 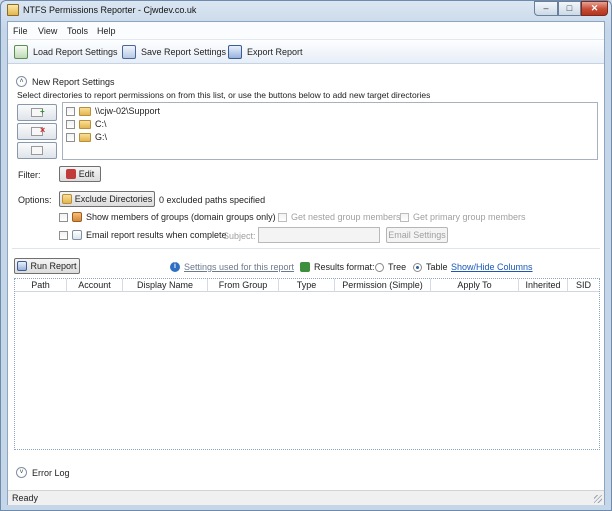 What do you see at coordinates (174, 52) in the screenshot?
I see `save-report-settings-button: Save Report Settings` at bounding box center [174, 52].